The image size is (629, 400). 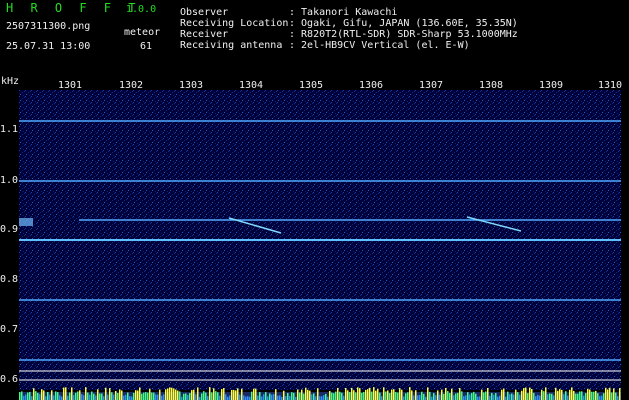 What do you see at coordinates (231, 45) in the screenshot?
I see `info-key-antenna: Receiving antenna` at bounding box center [231, 45].